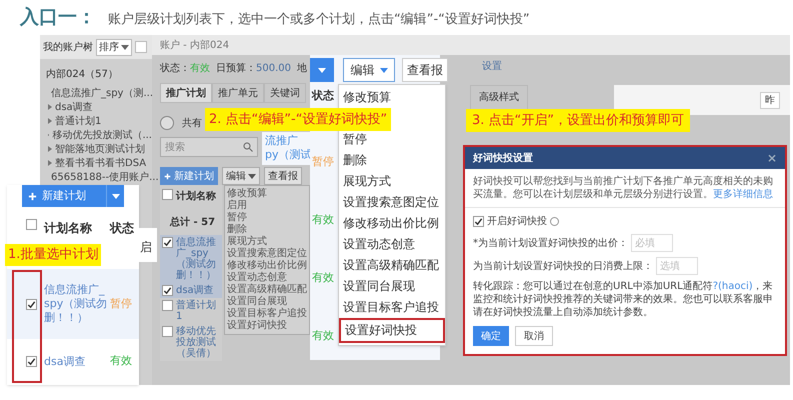 The height and width of the screenshot is (400, 793). Describe the element at coordinates (298, 119) in the screenshot. I see `callout-label: 2. 点击“编辑”-“设置好词快投”` at that location.